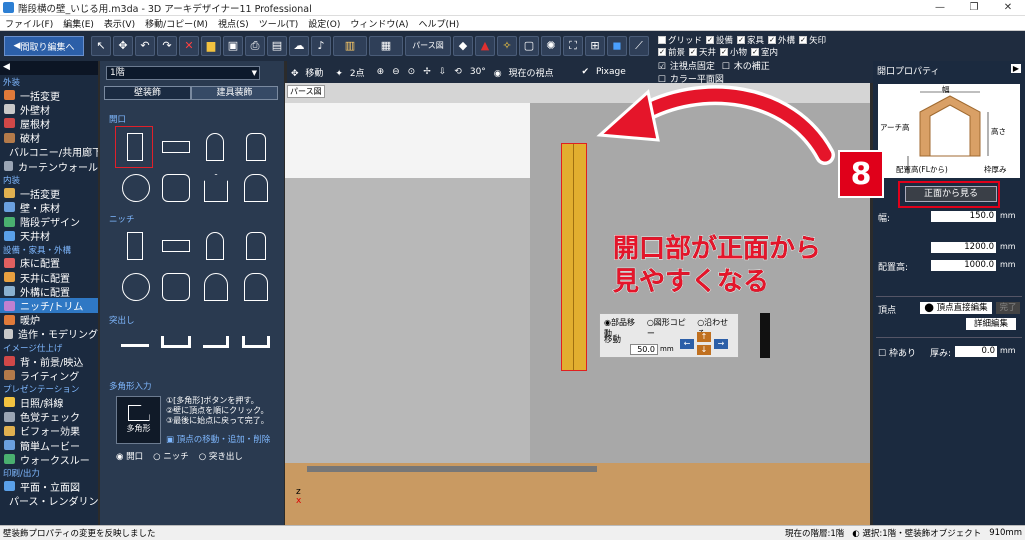 Image resolution: width=1025 pixels, height=540 pixels. What do you see at coordinates (49, 375) in the screenshot?
I see `sidebar-item: ライティング` at bounding box center [49, 375].